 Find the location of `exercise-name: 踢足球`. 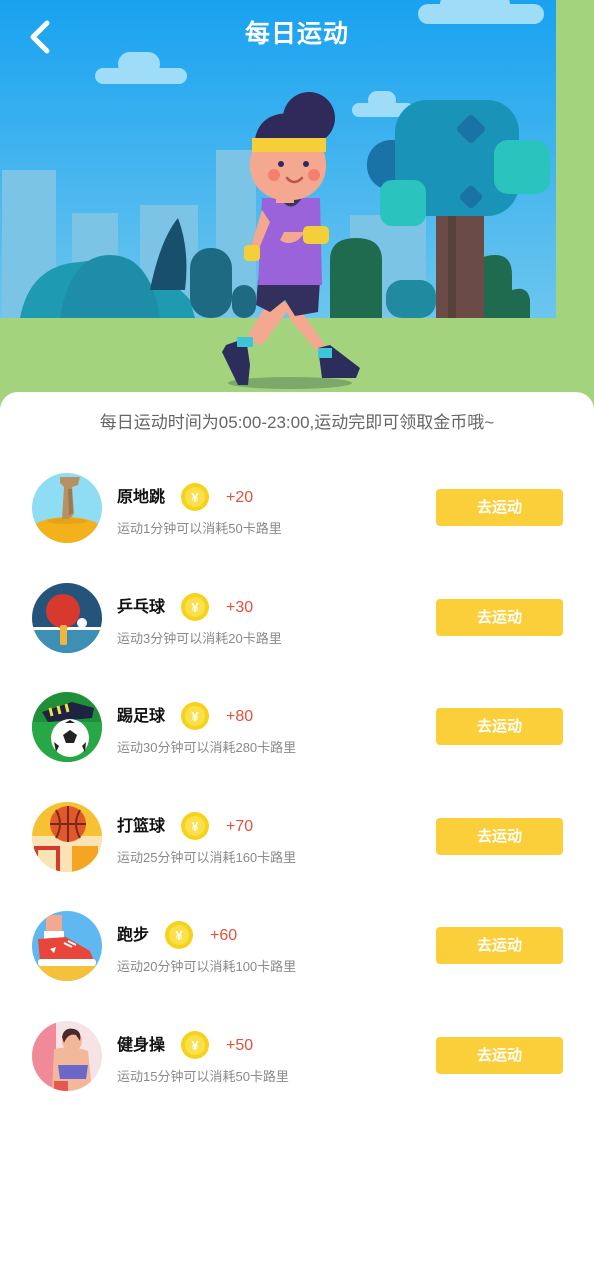

exercise-name: 踢足球 is located at coordinates (141, 717).